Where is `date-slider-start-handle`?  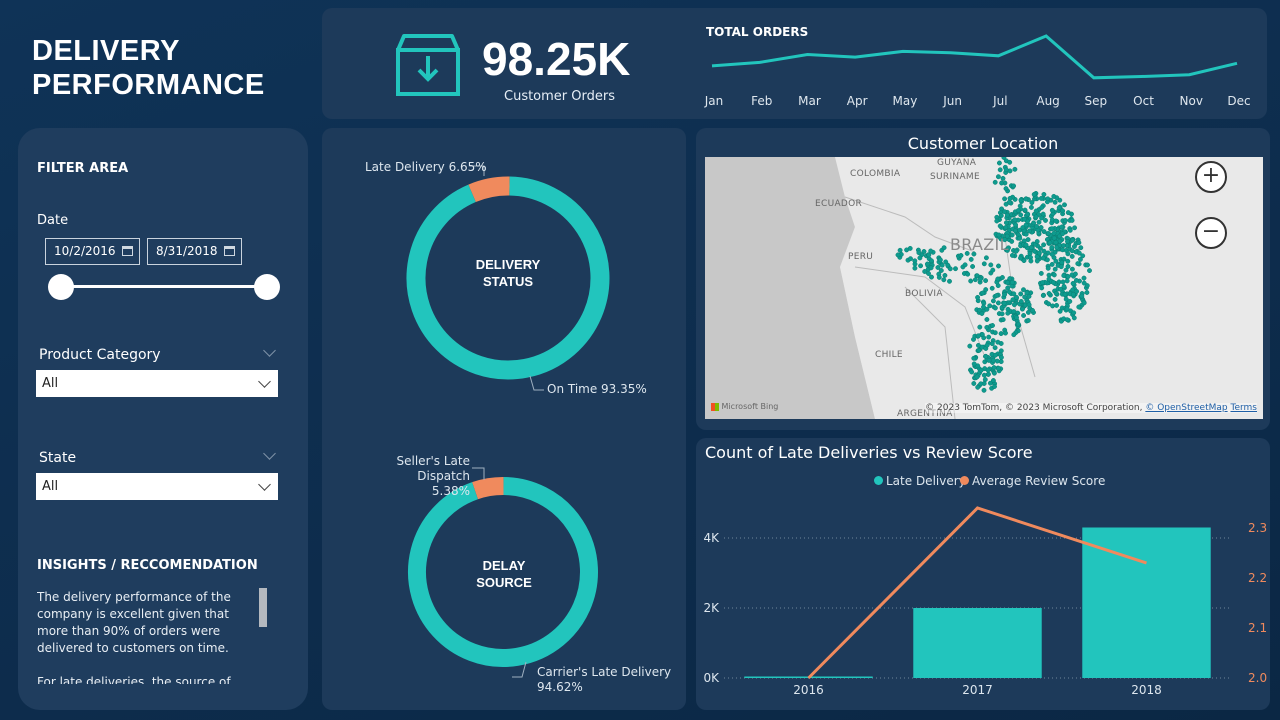
date-slider-start-handle is located at coordinates (61, 287).